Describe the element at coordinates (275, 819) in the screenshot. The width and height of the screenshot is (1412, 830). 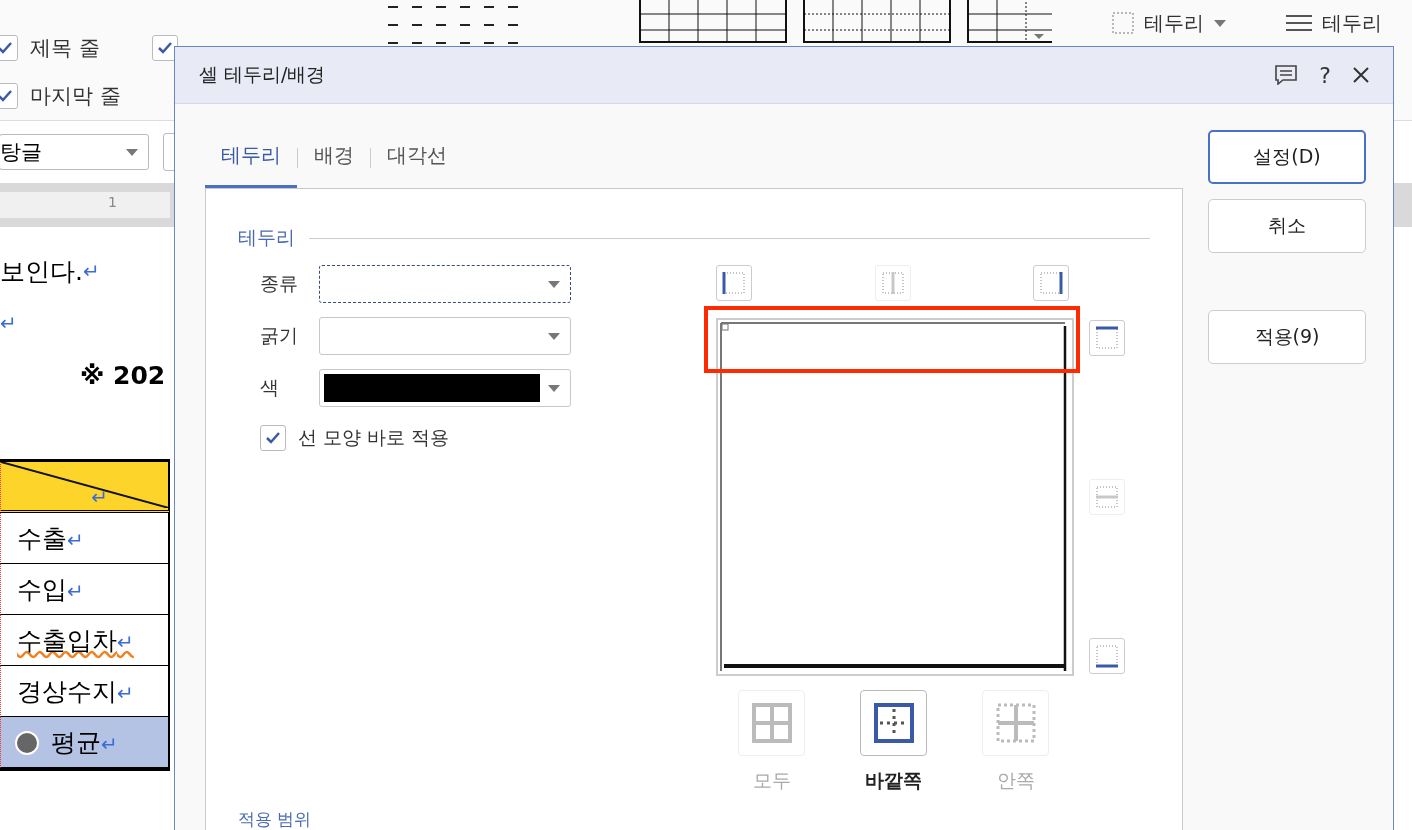
I see `section-title: 적용 범위` at that location.